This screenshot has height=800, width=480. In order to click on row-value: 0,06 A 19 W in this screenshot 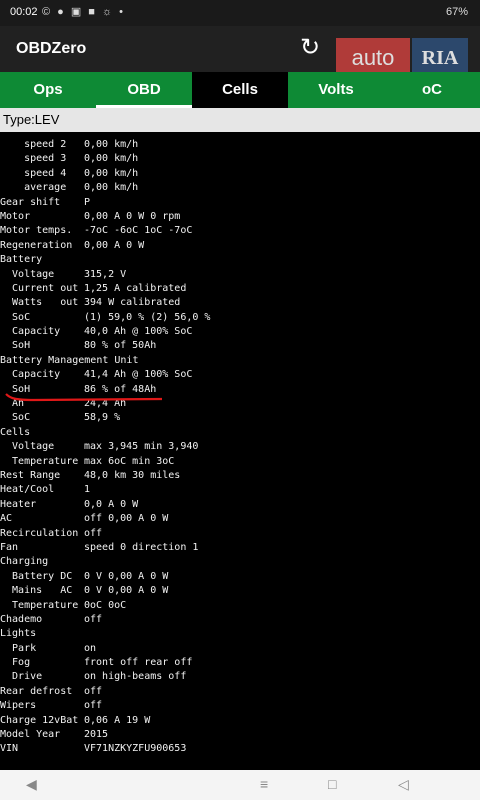, I will do `click(117, 720)`.